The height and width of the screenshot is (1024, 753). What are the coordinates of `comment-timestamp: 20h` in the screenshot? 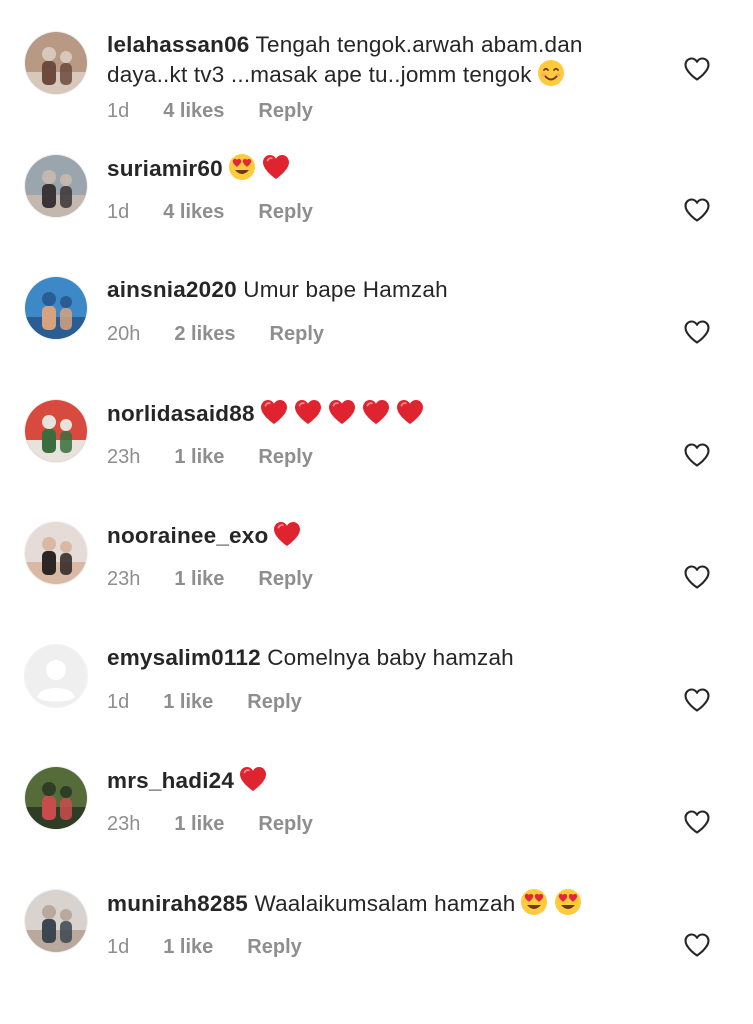 It's located at (124, 334).